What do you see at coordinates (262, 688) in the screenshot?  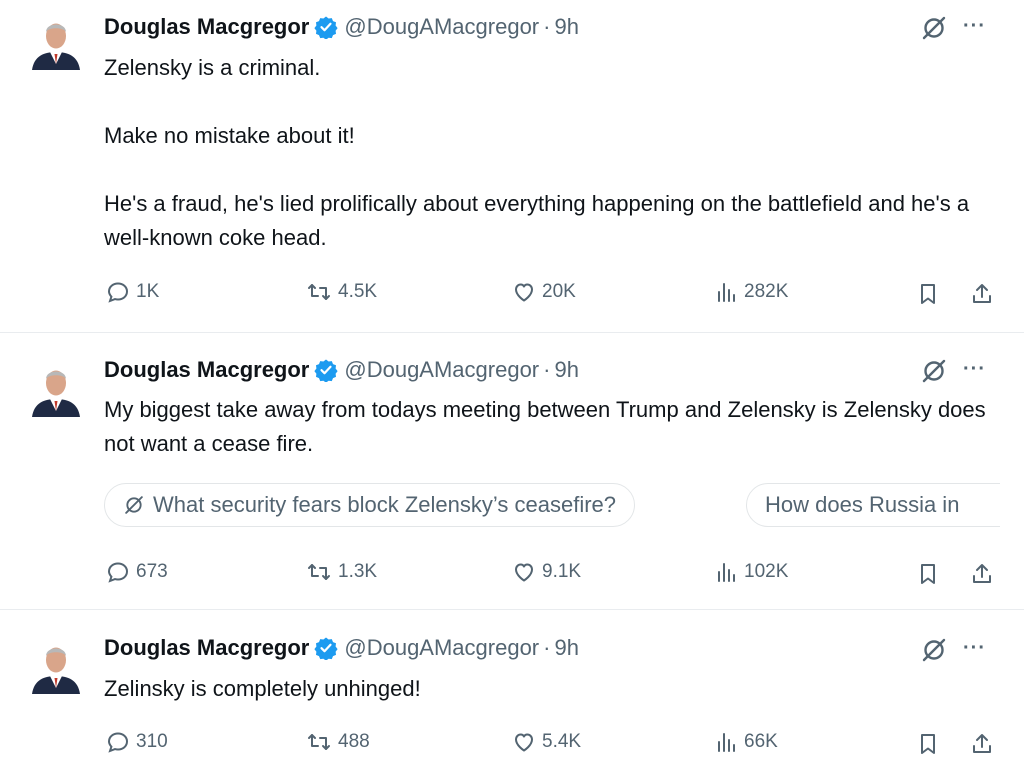 I see `tweet-text: Zelinsky is completely unhinged!` at bounding box center [262, 688].